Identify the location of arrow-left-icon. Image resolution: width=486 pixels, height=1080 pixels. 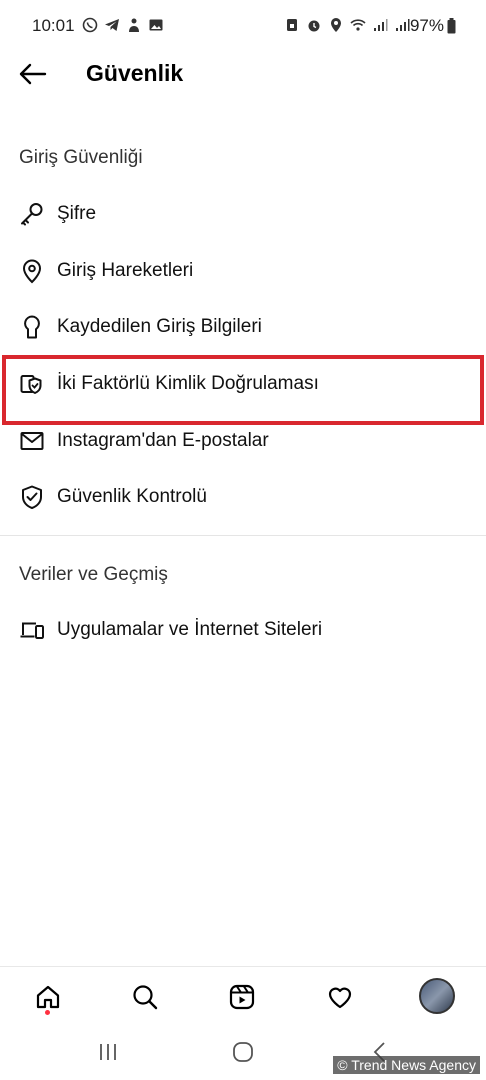
(33, 74).